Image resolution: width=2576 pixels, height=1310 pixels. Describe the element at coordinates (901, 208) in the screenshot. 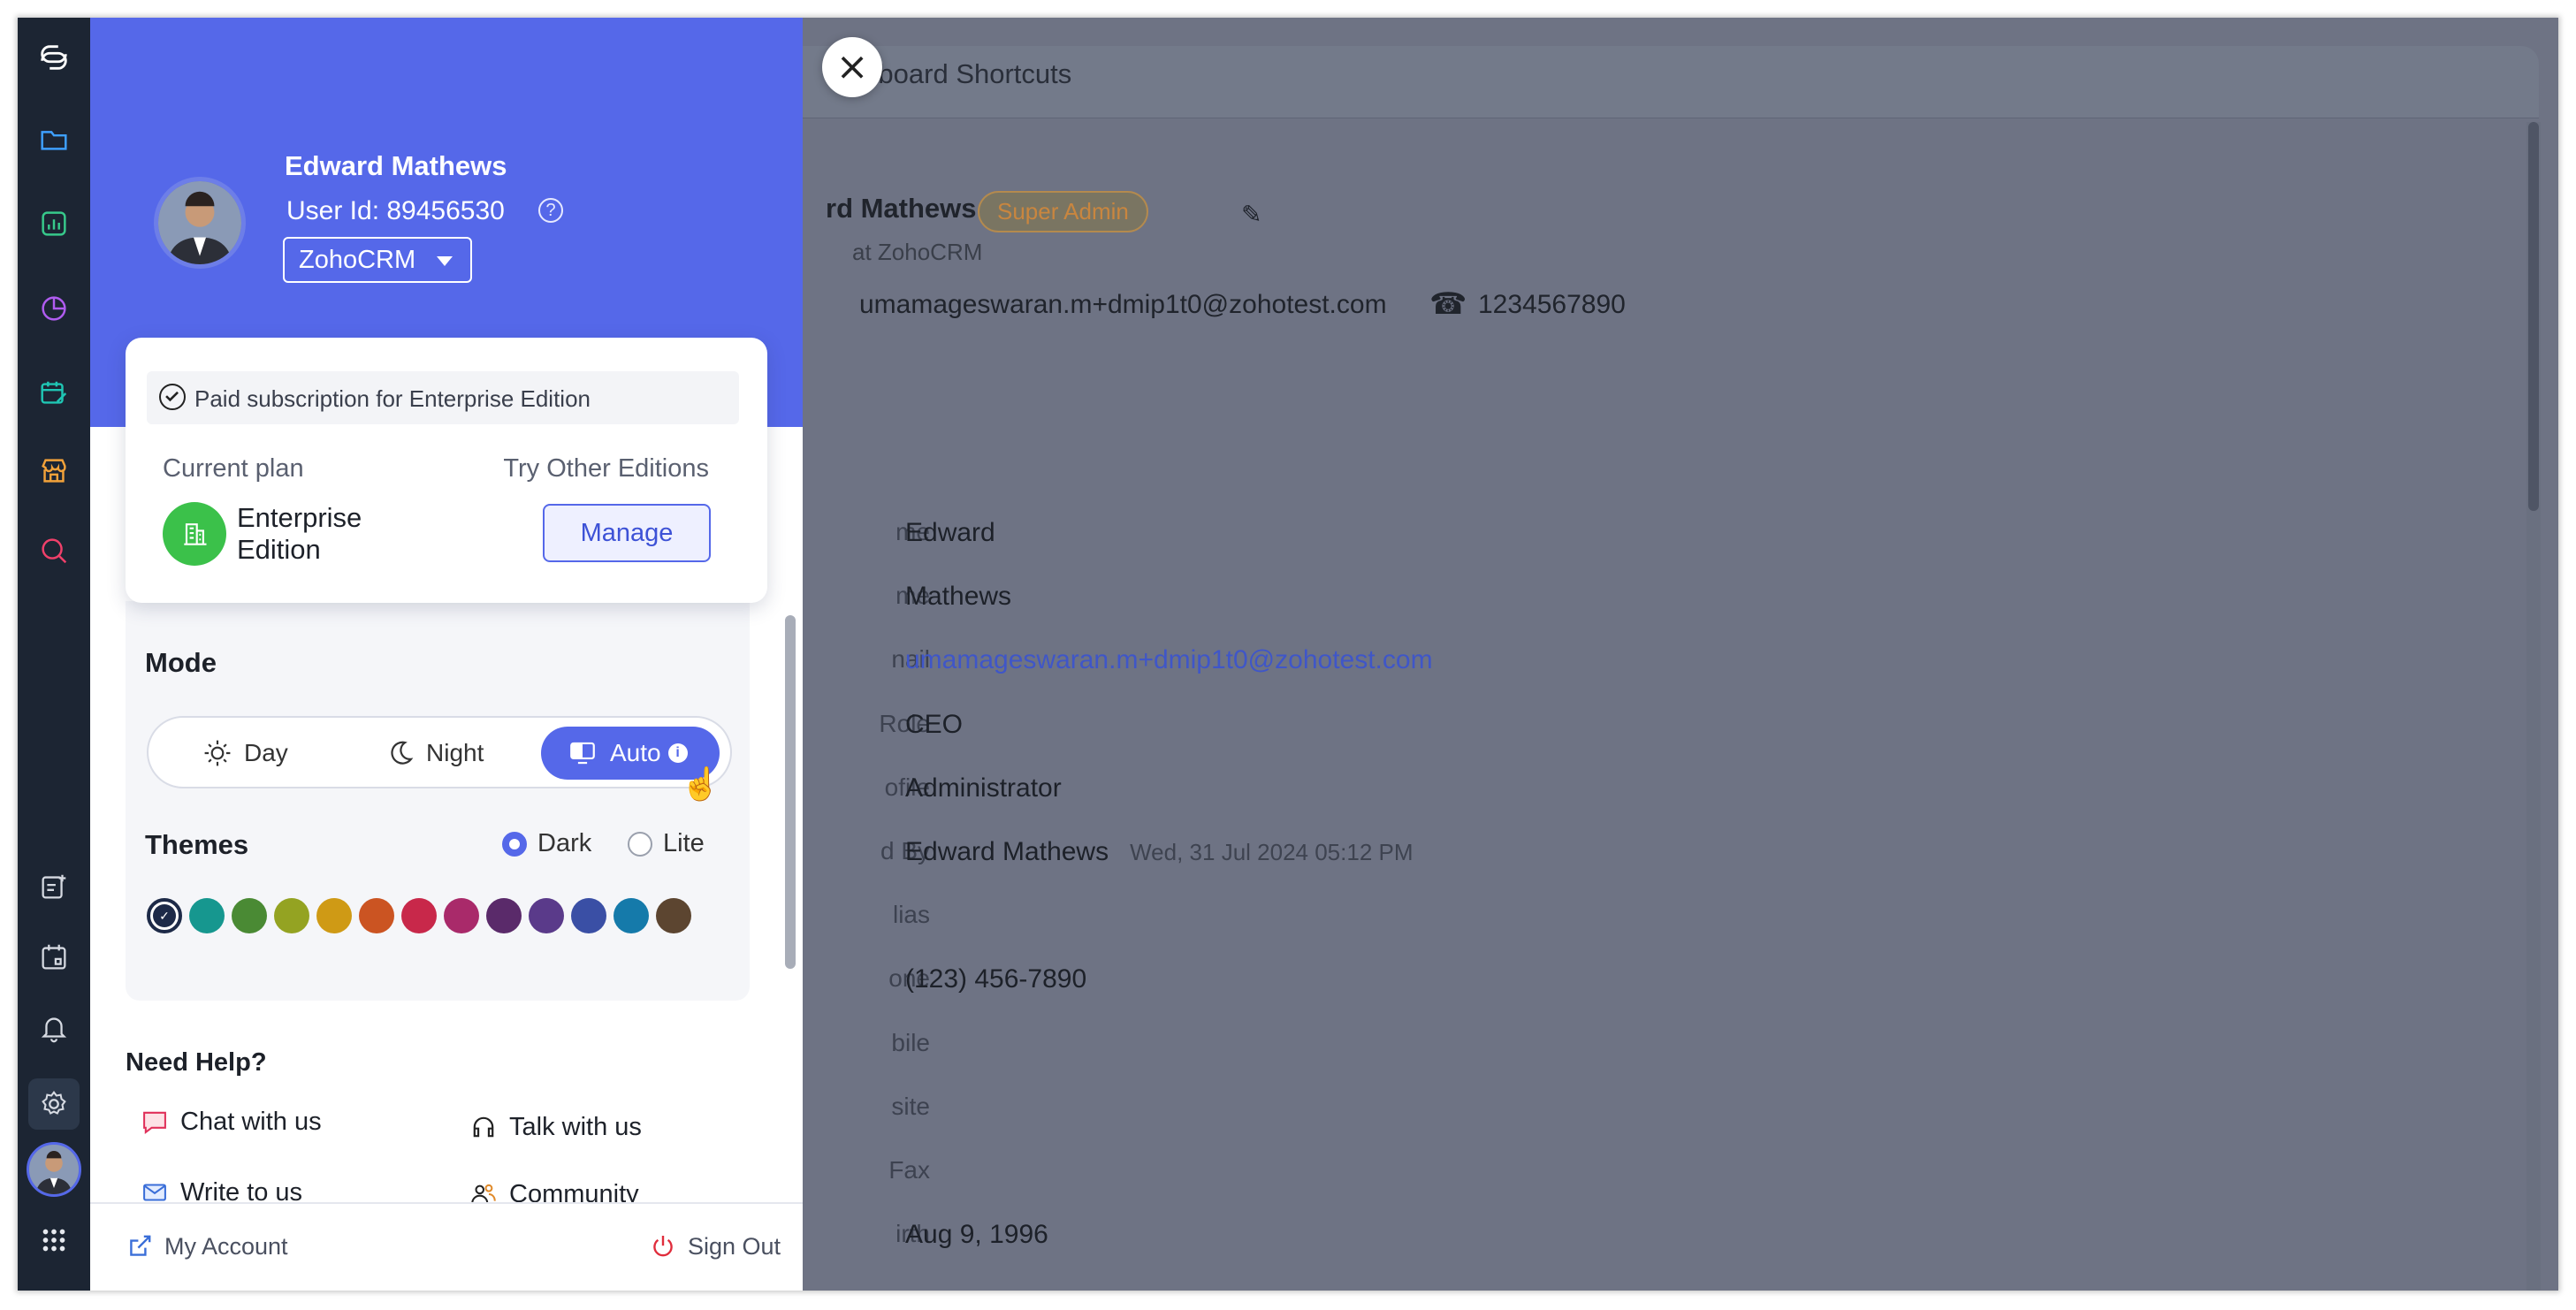

I see `background-profile-name: rd Mathews` at that location.